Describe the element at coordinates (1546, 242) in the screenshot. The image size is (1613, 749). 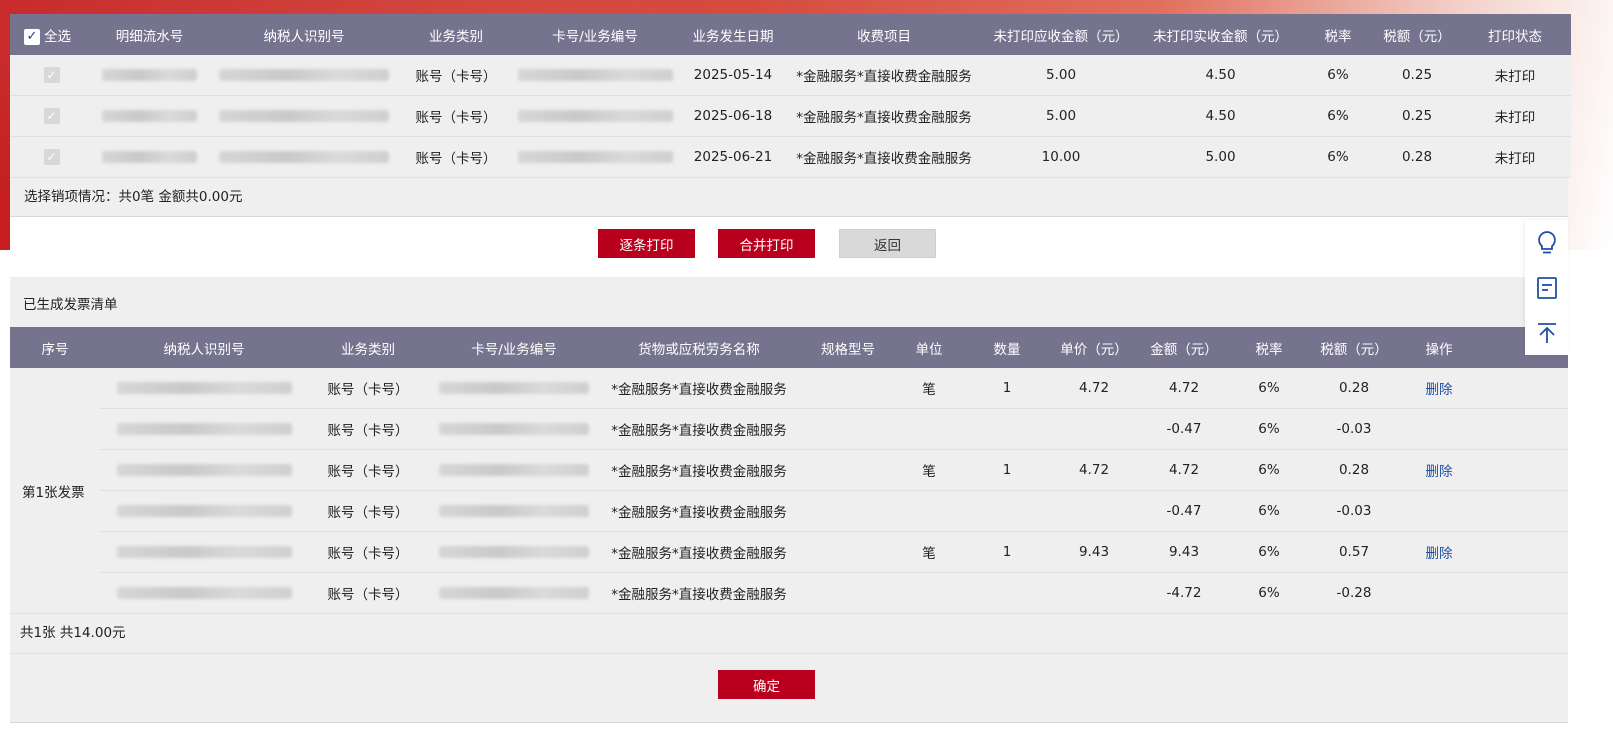
I see `lightbulb-icon` at that location.